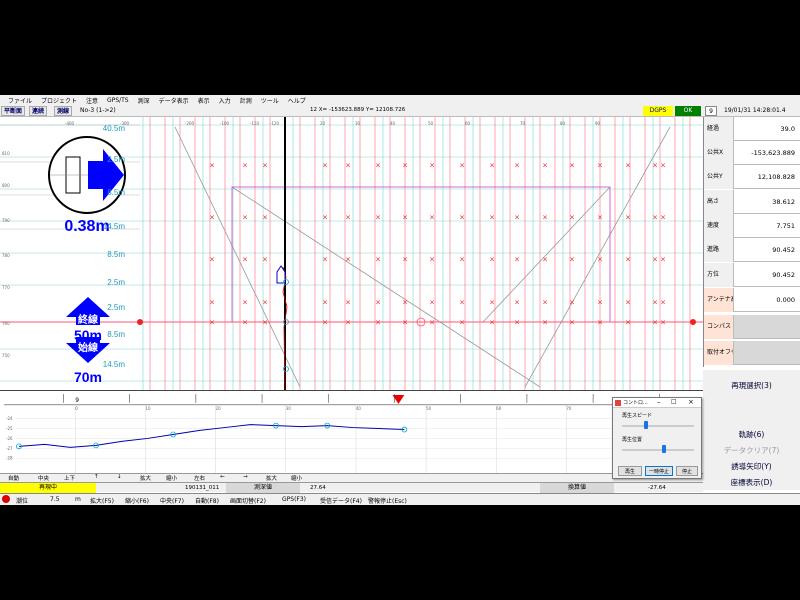 The image size is (800, 600). What do you see at coordinates (6, 355) in the screenshot?
I see `left-tick-label: 750` at bounding box center [6, 355].